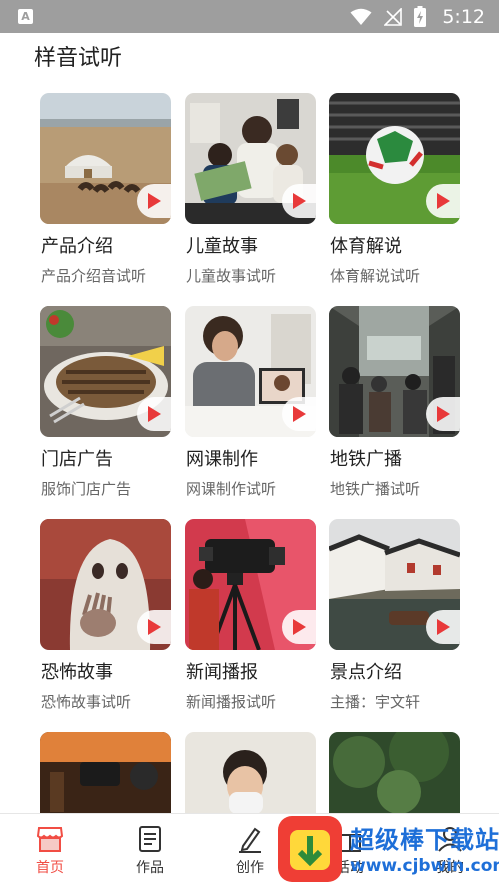 The image size is (499, 887). Describe the element at coordinates (150, 868) in the screenshot. I see `tab-label: 作品` at that location.